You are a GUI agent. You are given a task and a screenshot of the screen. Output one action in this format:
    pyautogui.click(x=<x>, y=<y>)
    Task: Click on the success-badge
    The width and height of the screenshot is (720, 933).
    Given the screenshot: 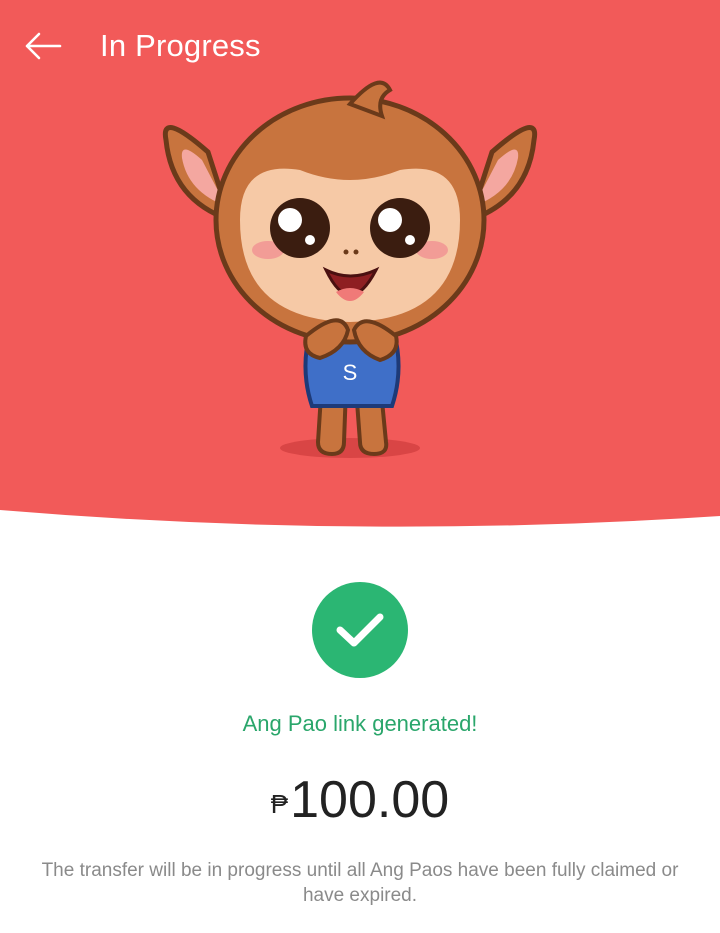 What is the action you would take?
    pyautogui.click(x=360, y=630)
    